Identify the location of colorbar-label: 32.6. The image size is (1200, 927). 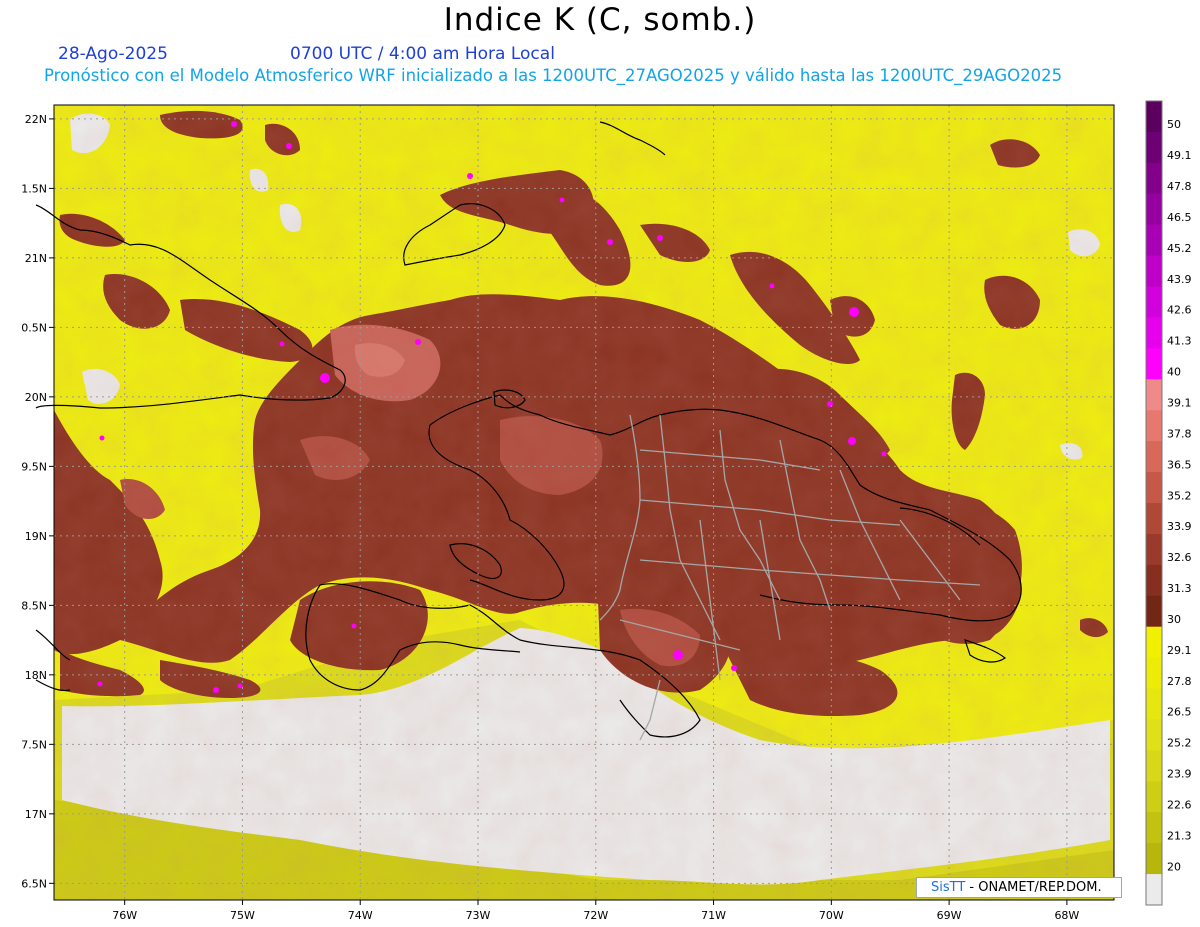
(1179, 557).